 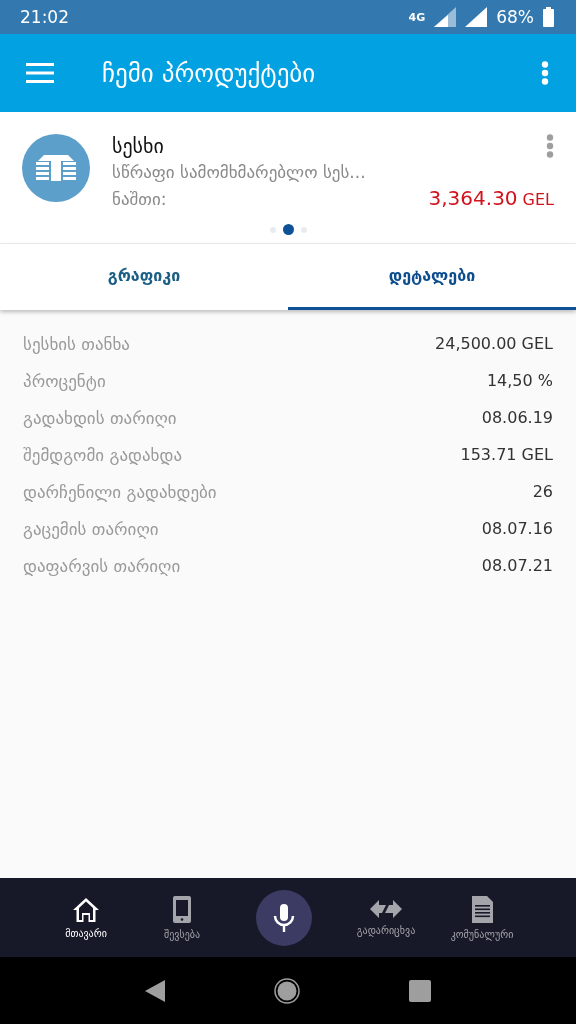 I want to click on detail-value: 26, so click(x=542, y=491).